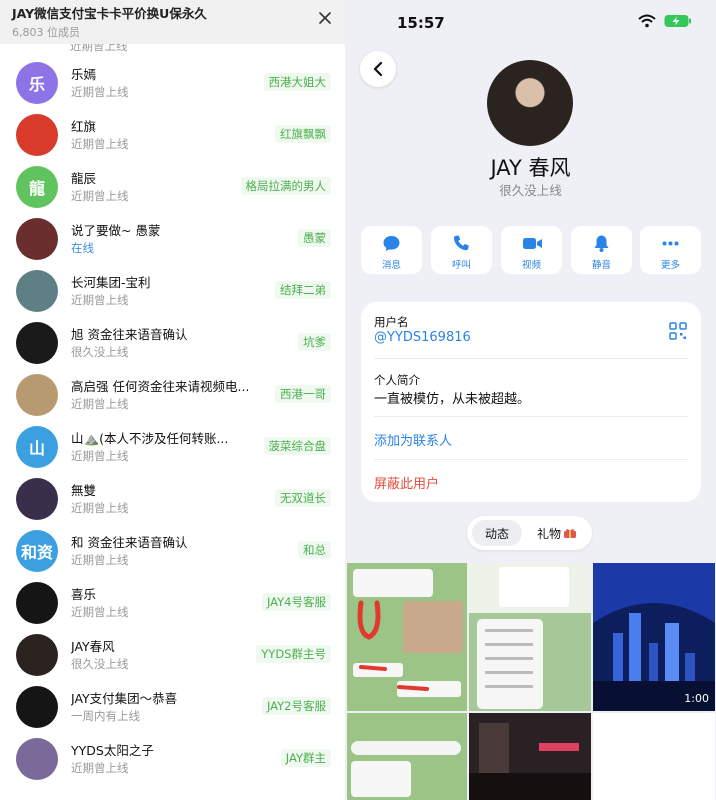  What do you see at coordinates (421, 23) in the screenshot?
I see `status-bar-time: 15:57` at bounding box center [421, 23].